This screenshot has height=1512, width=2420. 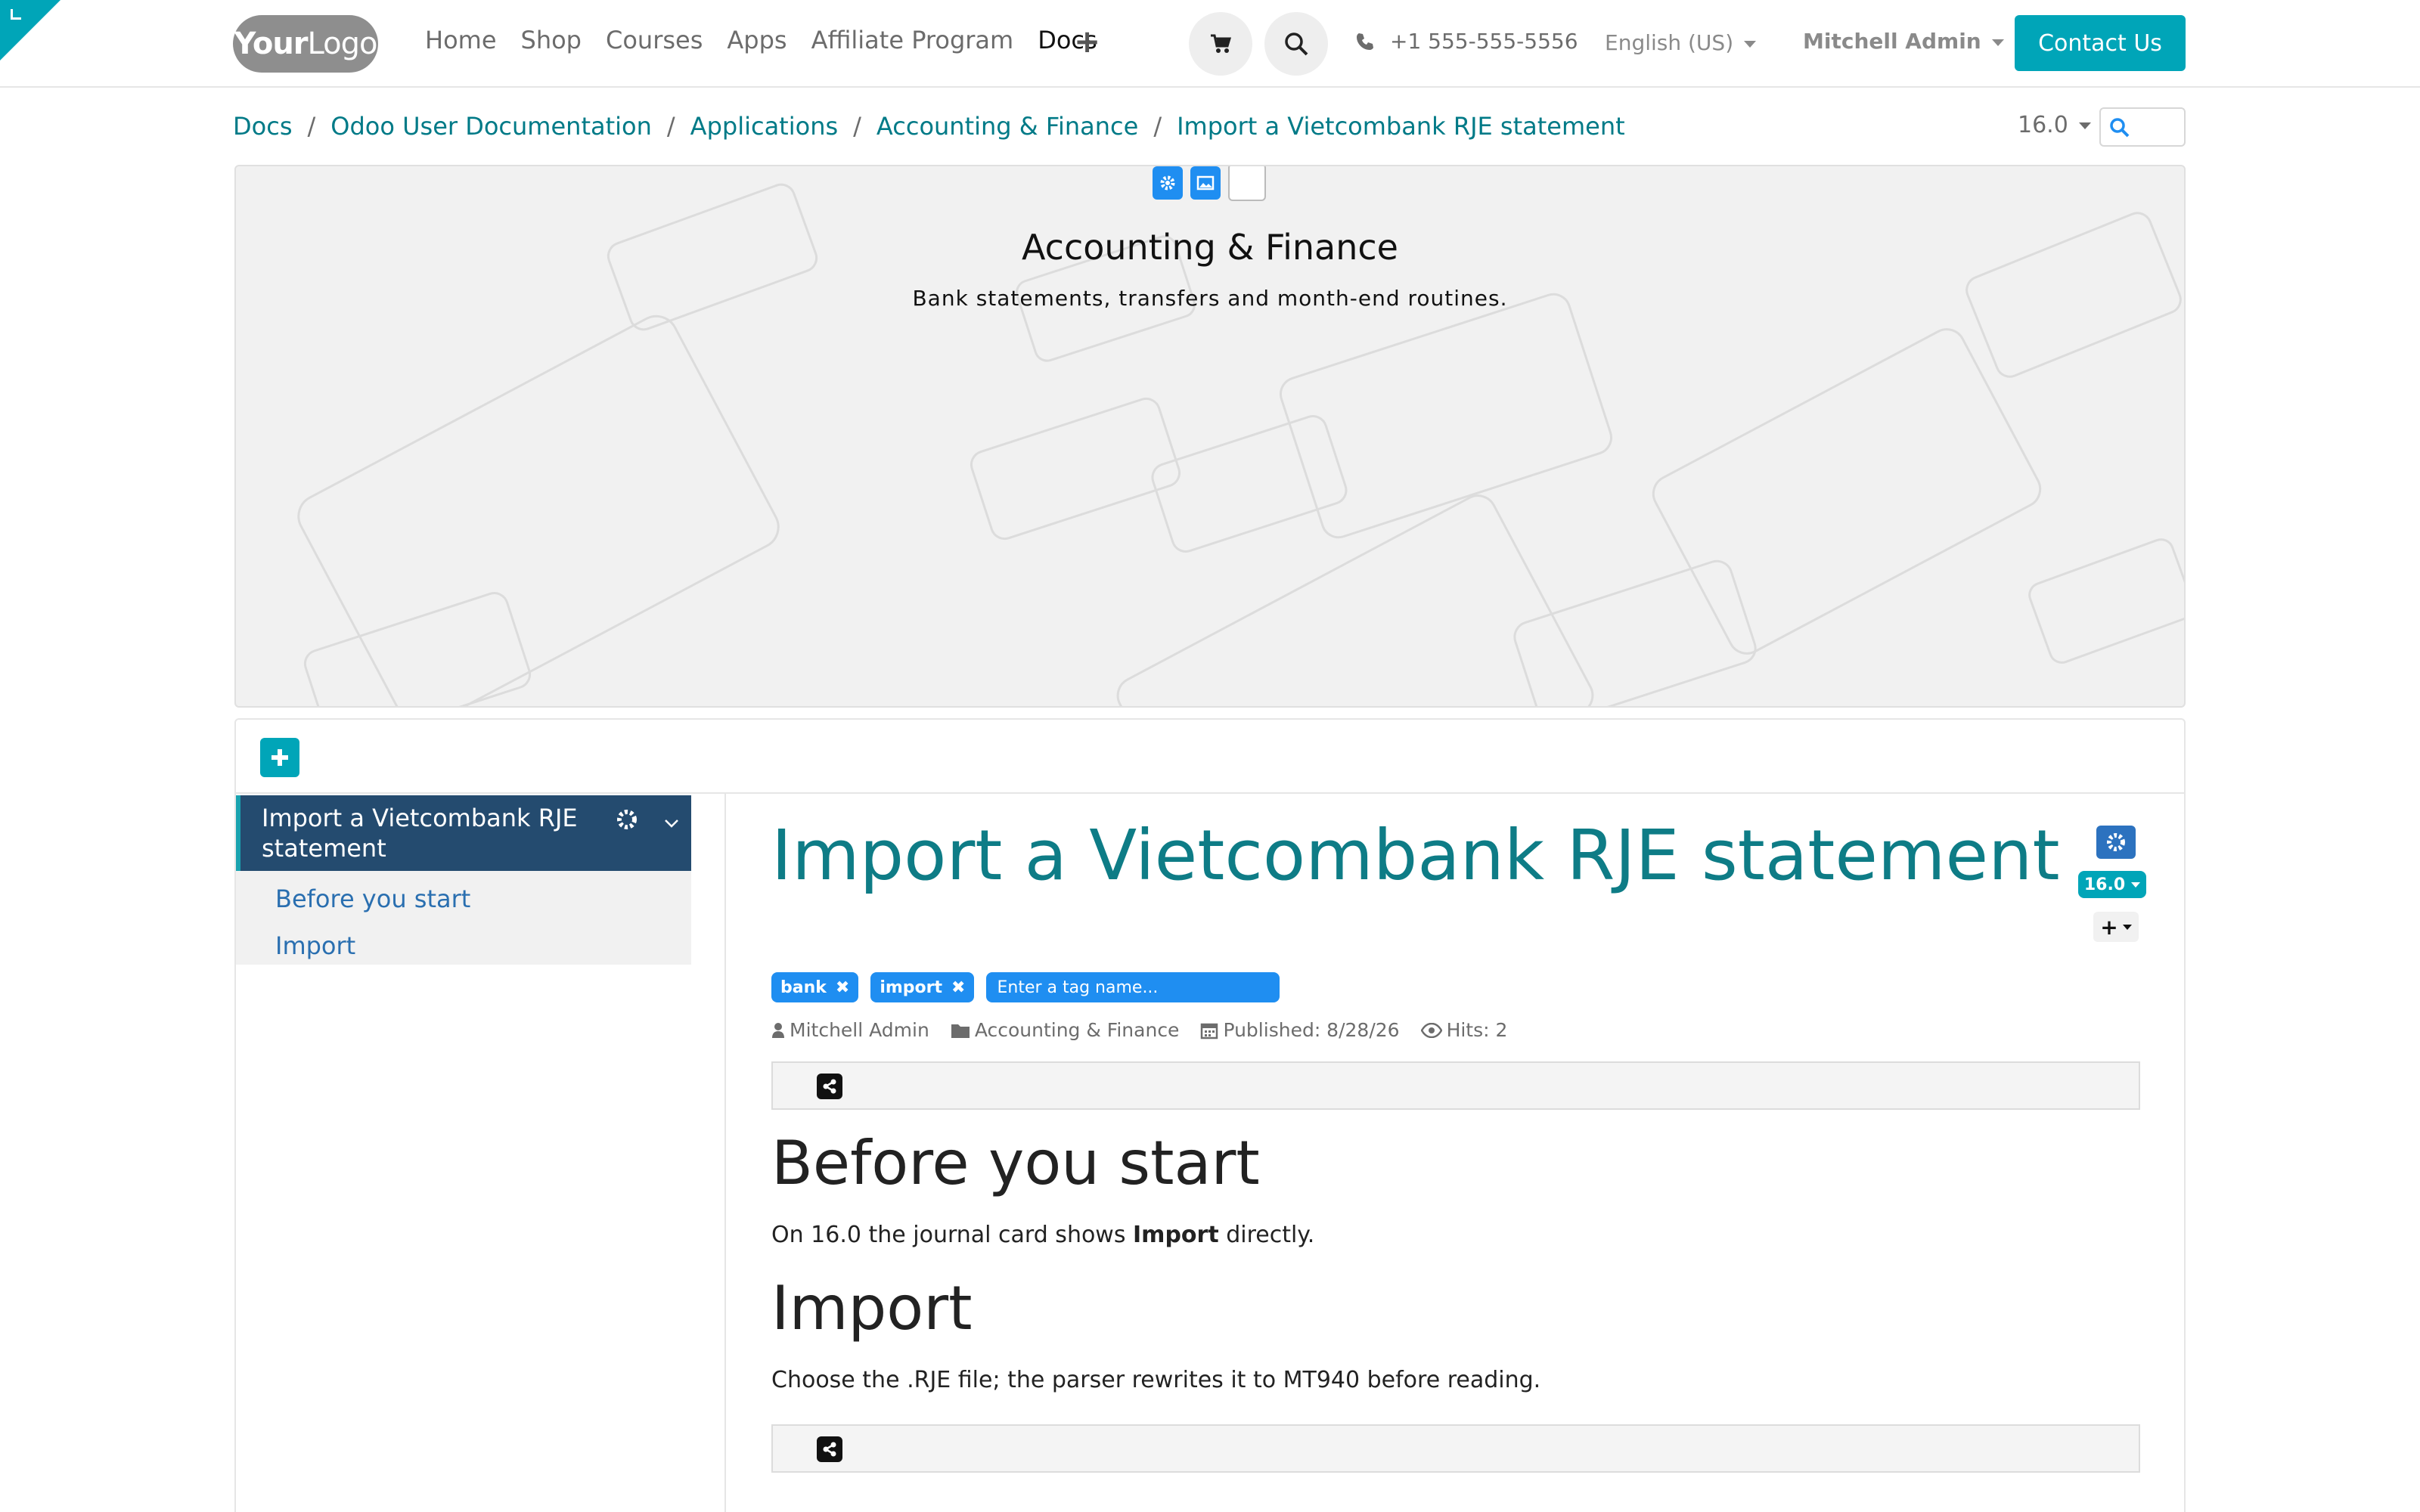 I want to click on hero-settings-button, so click(x=1168, y=183).